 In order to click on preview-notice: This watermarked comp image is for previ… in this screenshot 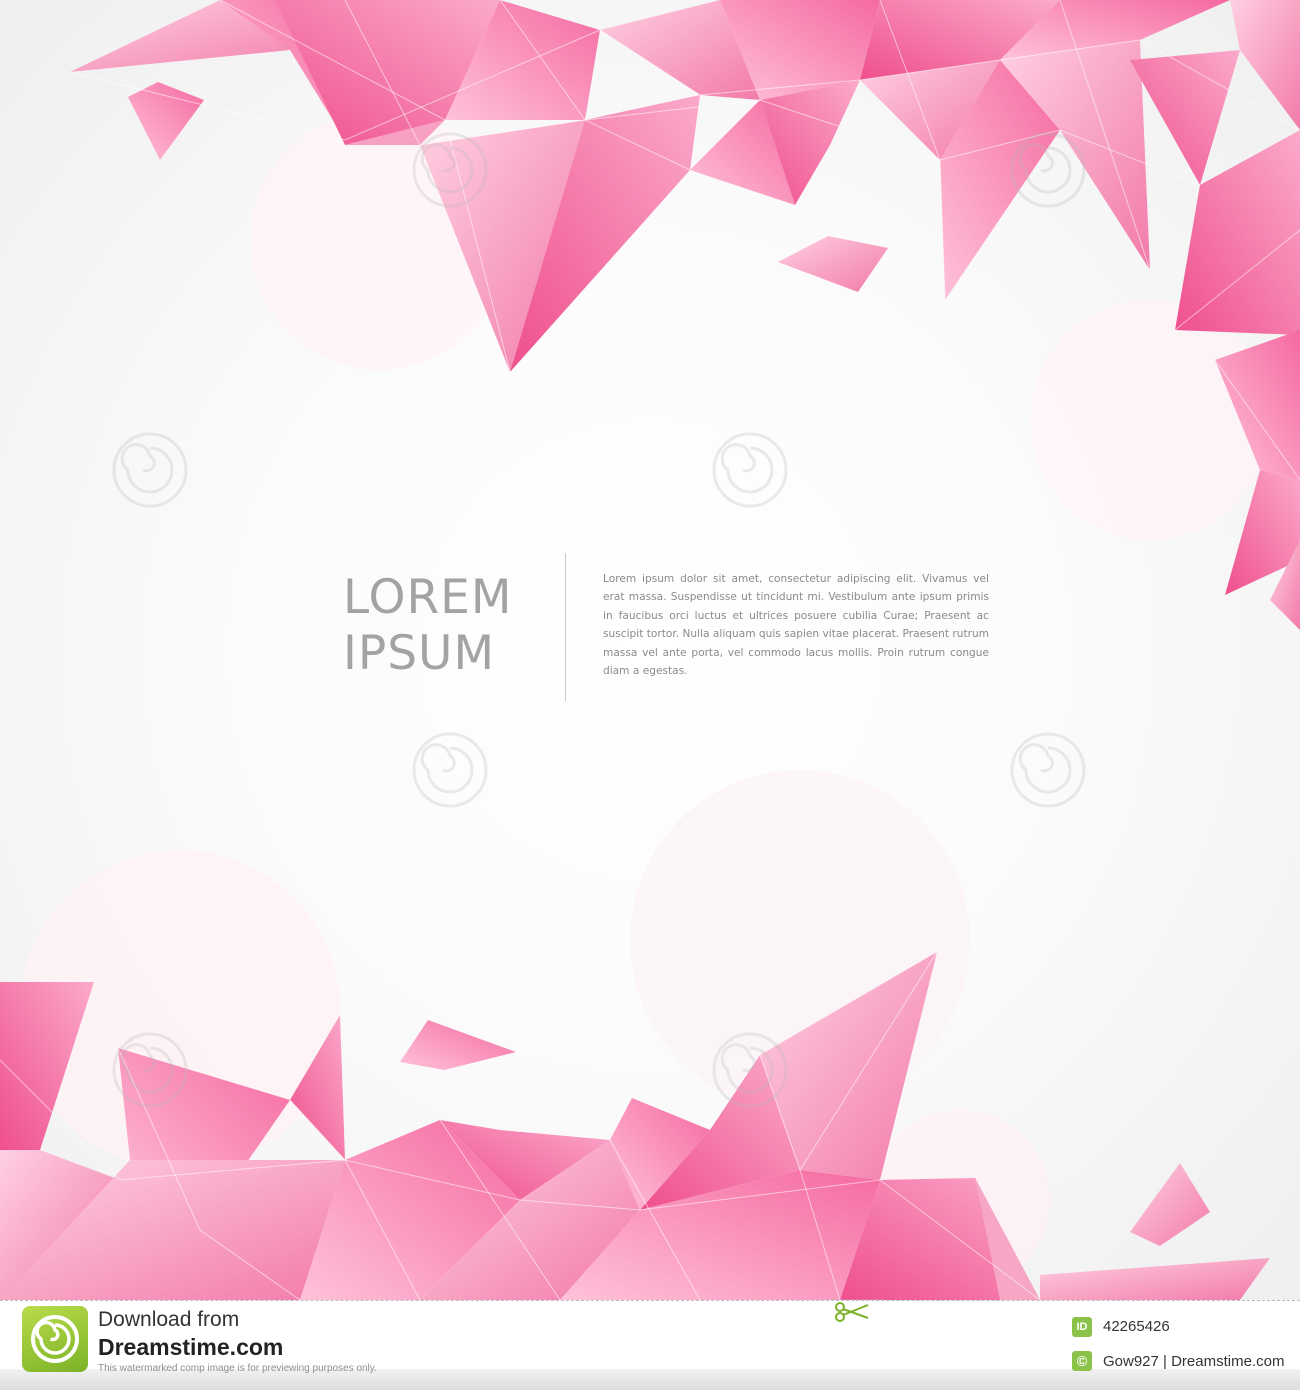, I will do `click(237, 1368)`.